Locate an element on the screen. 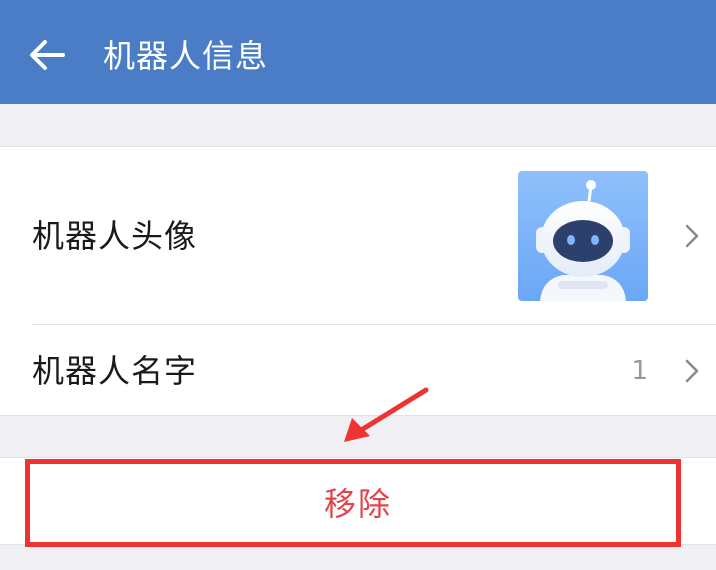 Image resolution: width=716 pixels, height=570 pixels. arrow-left-icon is located at coordinates (47, 55).